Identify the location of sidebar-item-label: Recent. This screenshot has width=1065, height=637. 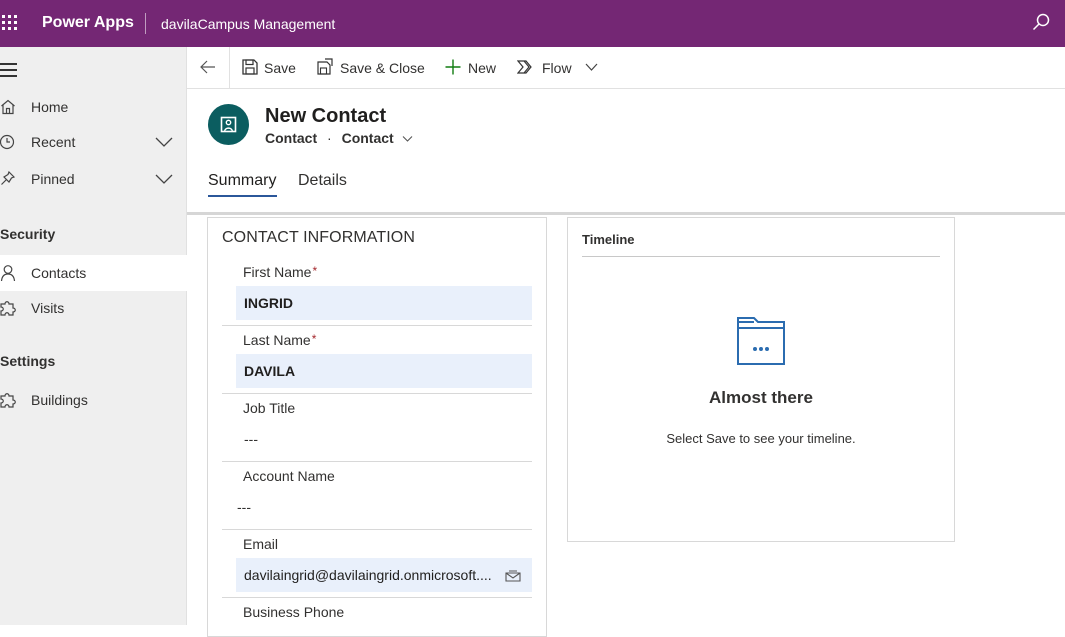
(53, 142).